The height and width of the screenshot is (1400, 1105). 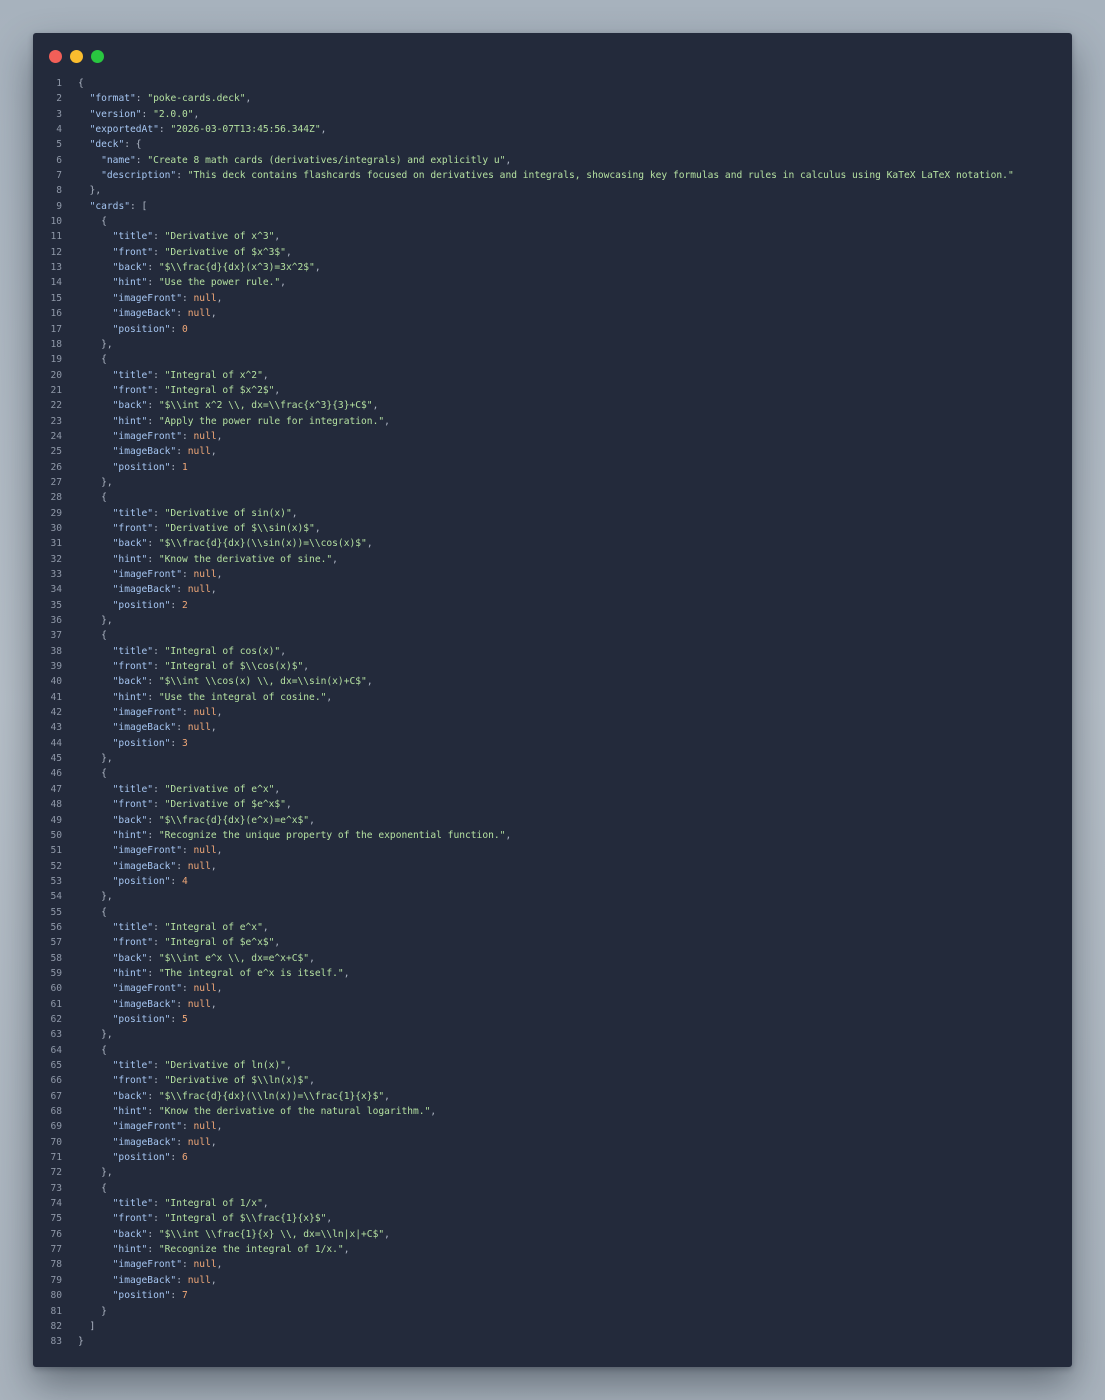 I want to click on code-line: 44 "position": 3, so click(x=552, y=743).